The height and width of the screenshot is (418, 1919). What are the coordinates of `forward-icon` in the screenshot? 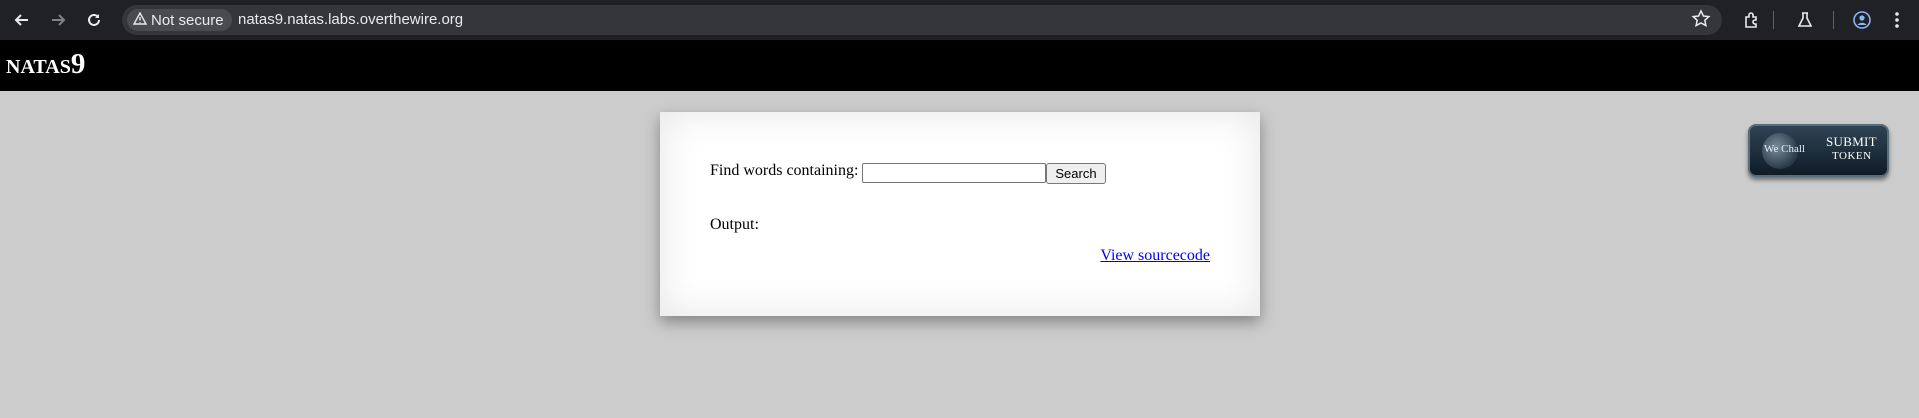 It's located at (58, 20).